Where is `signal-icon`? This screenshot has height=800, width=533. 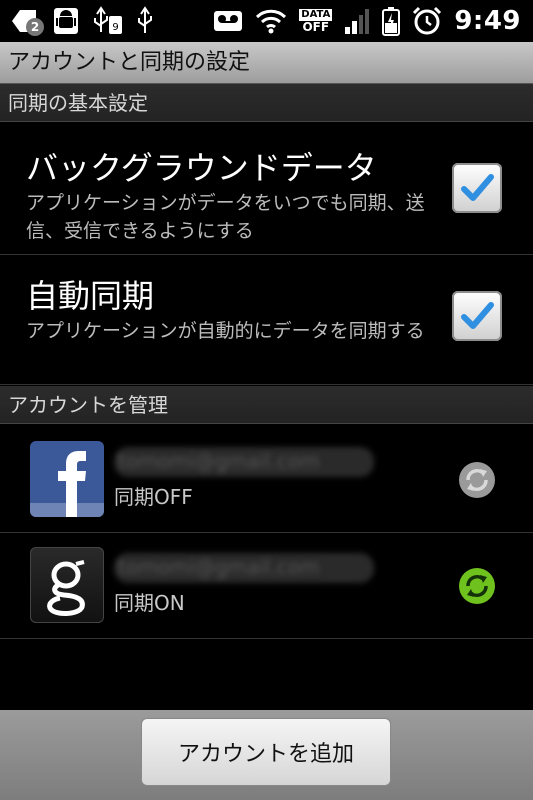 signal-icon is located at coordinates (357, 21).